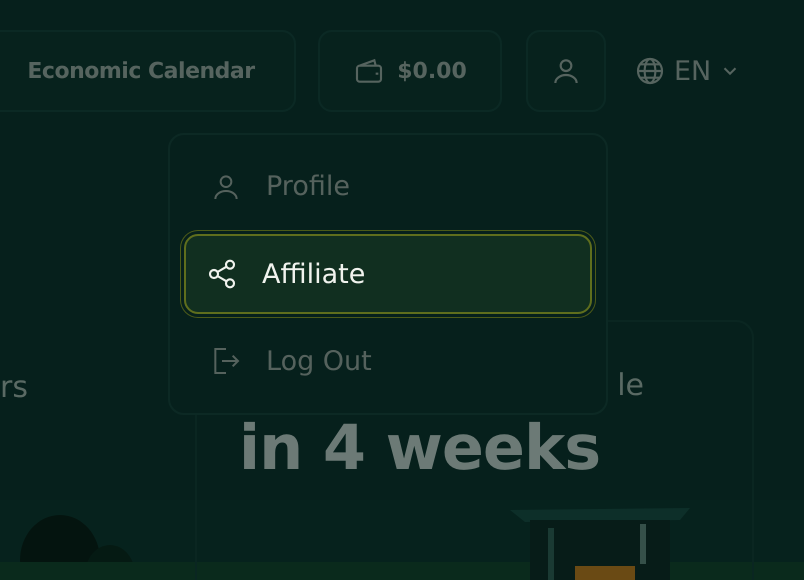 The width and height of the screenshot is (804, 580). Describe the element at coordinates (222, 274) in the screenshot. I see `share-icon` at that location.